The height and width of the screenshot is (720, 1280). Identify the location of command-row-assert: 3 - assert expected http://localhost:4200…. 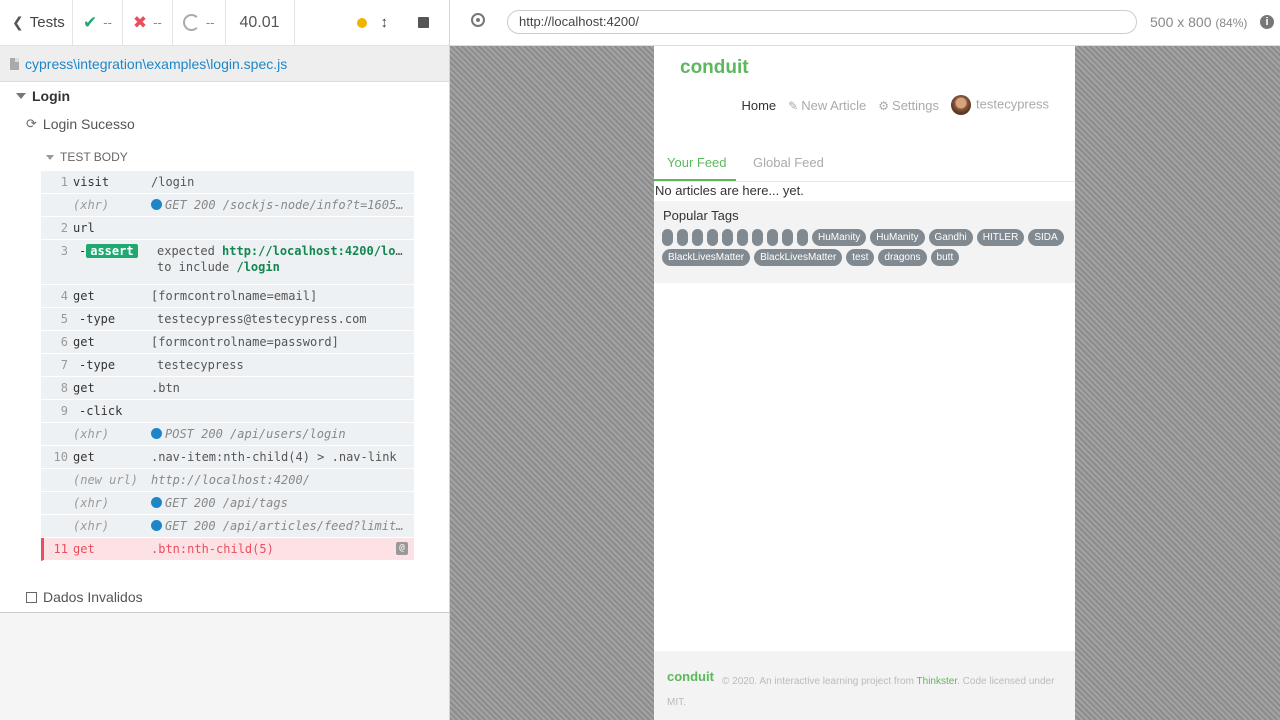
(227, 262).